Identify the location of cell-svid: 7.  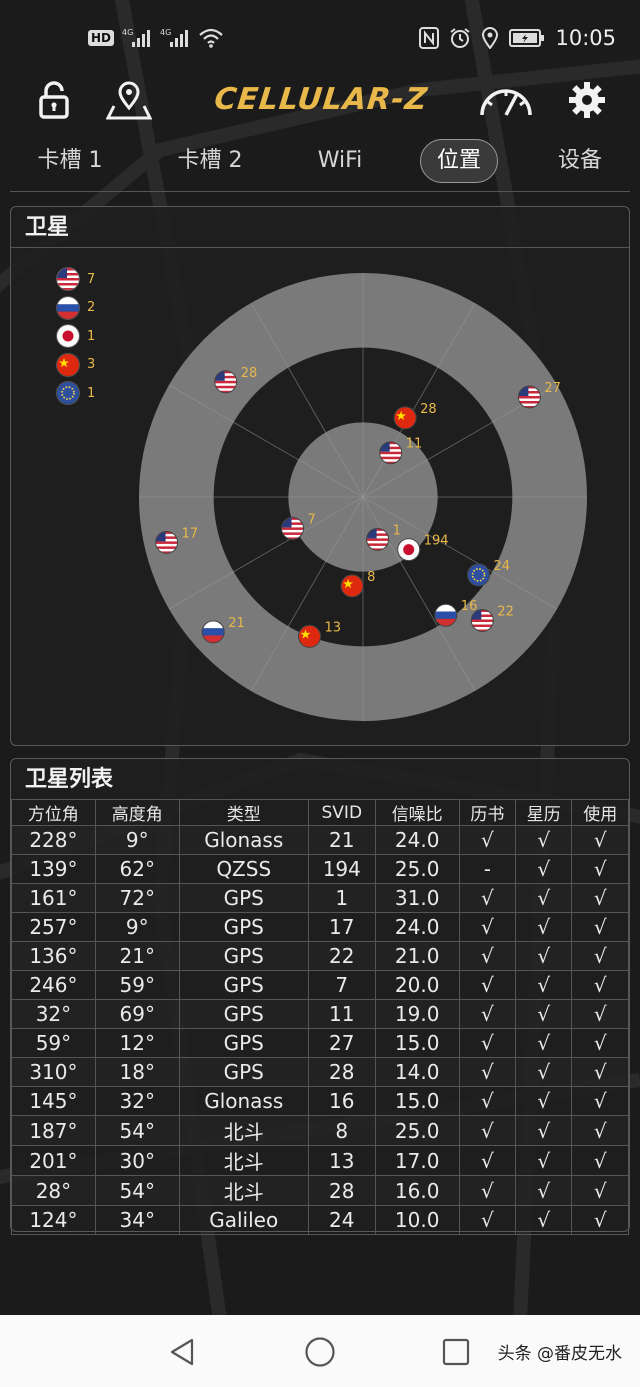
(341, 985).